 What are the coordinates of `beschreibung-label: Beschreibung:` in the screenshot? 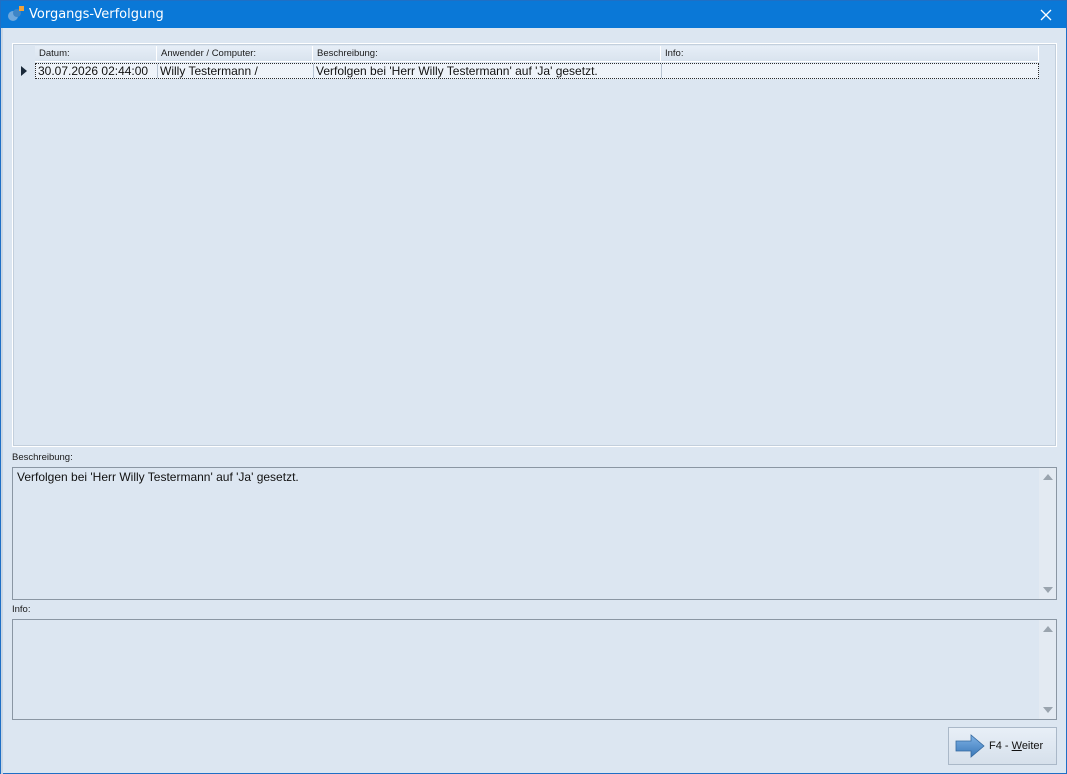 It's located at (42, 457).